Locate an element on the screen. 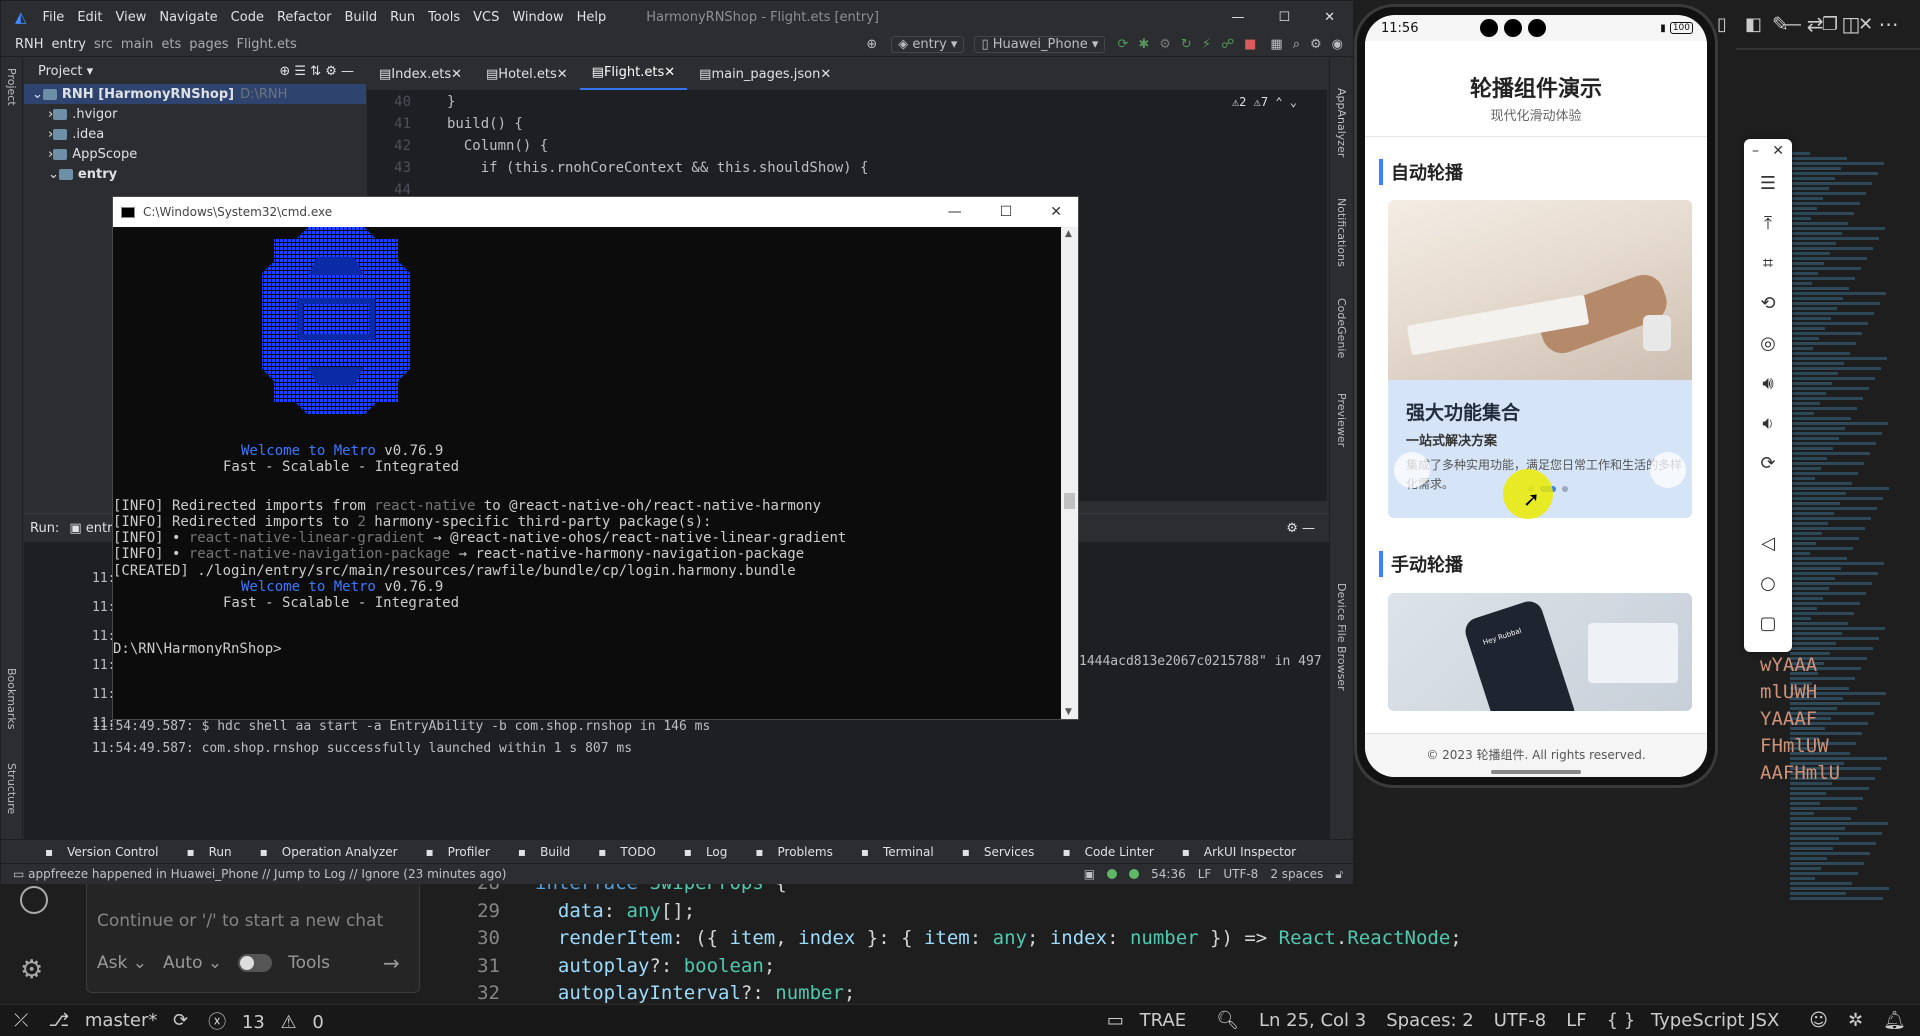  menu-refactor: Refactor is located at coordinates (304, 17).